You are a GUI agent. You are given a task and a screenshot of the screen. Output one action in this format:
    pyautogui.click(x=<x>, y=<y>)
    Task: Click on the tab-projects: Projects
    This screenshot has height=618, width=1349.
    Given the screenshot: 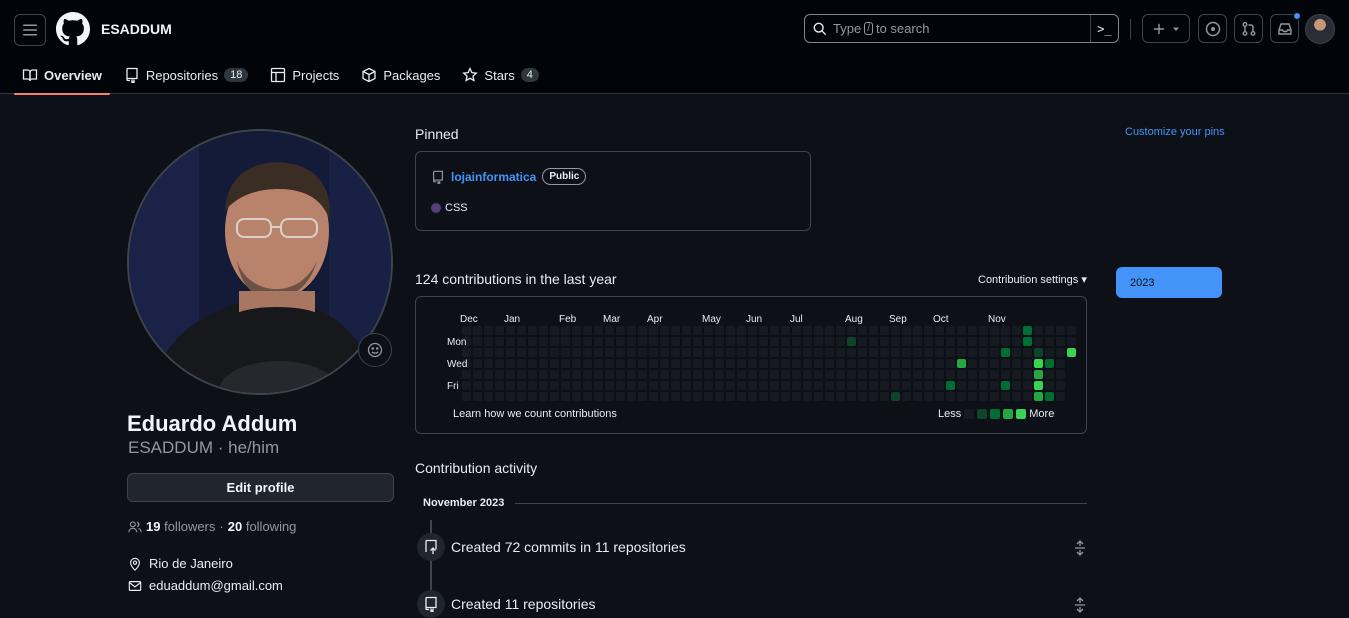 What is the action you would take?
    pyautogui.click(x=304, y=75)
    